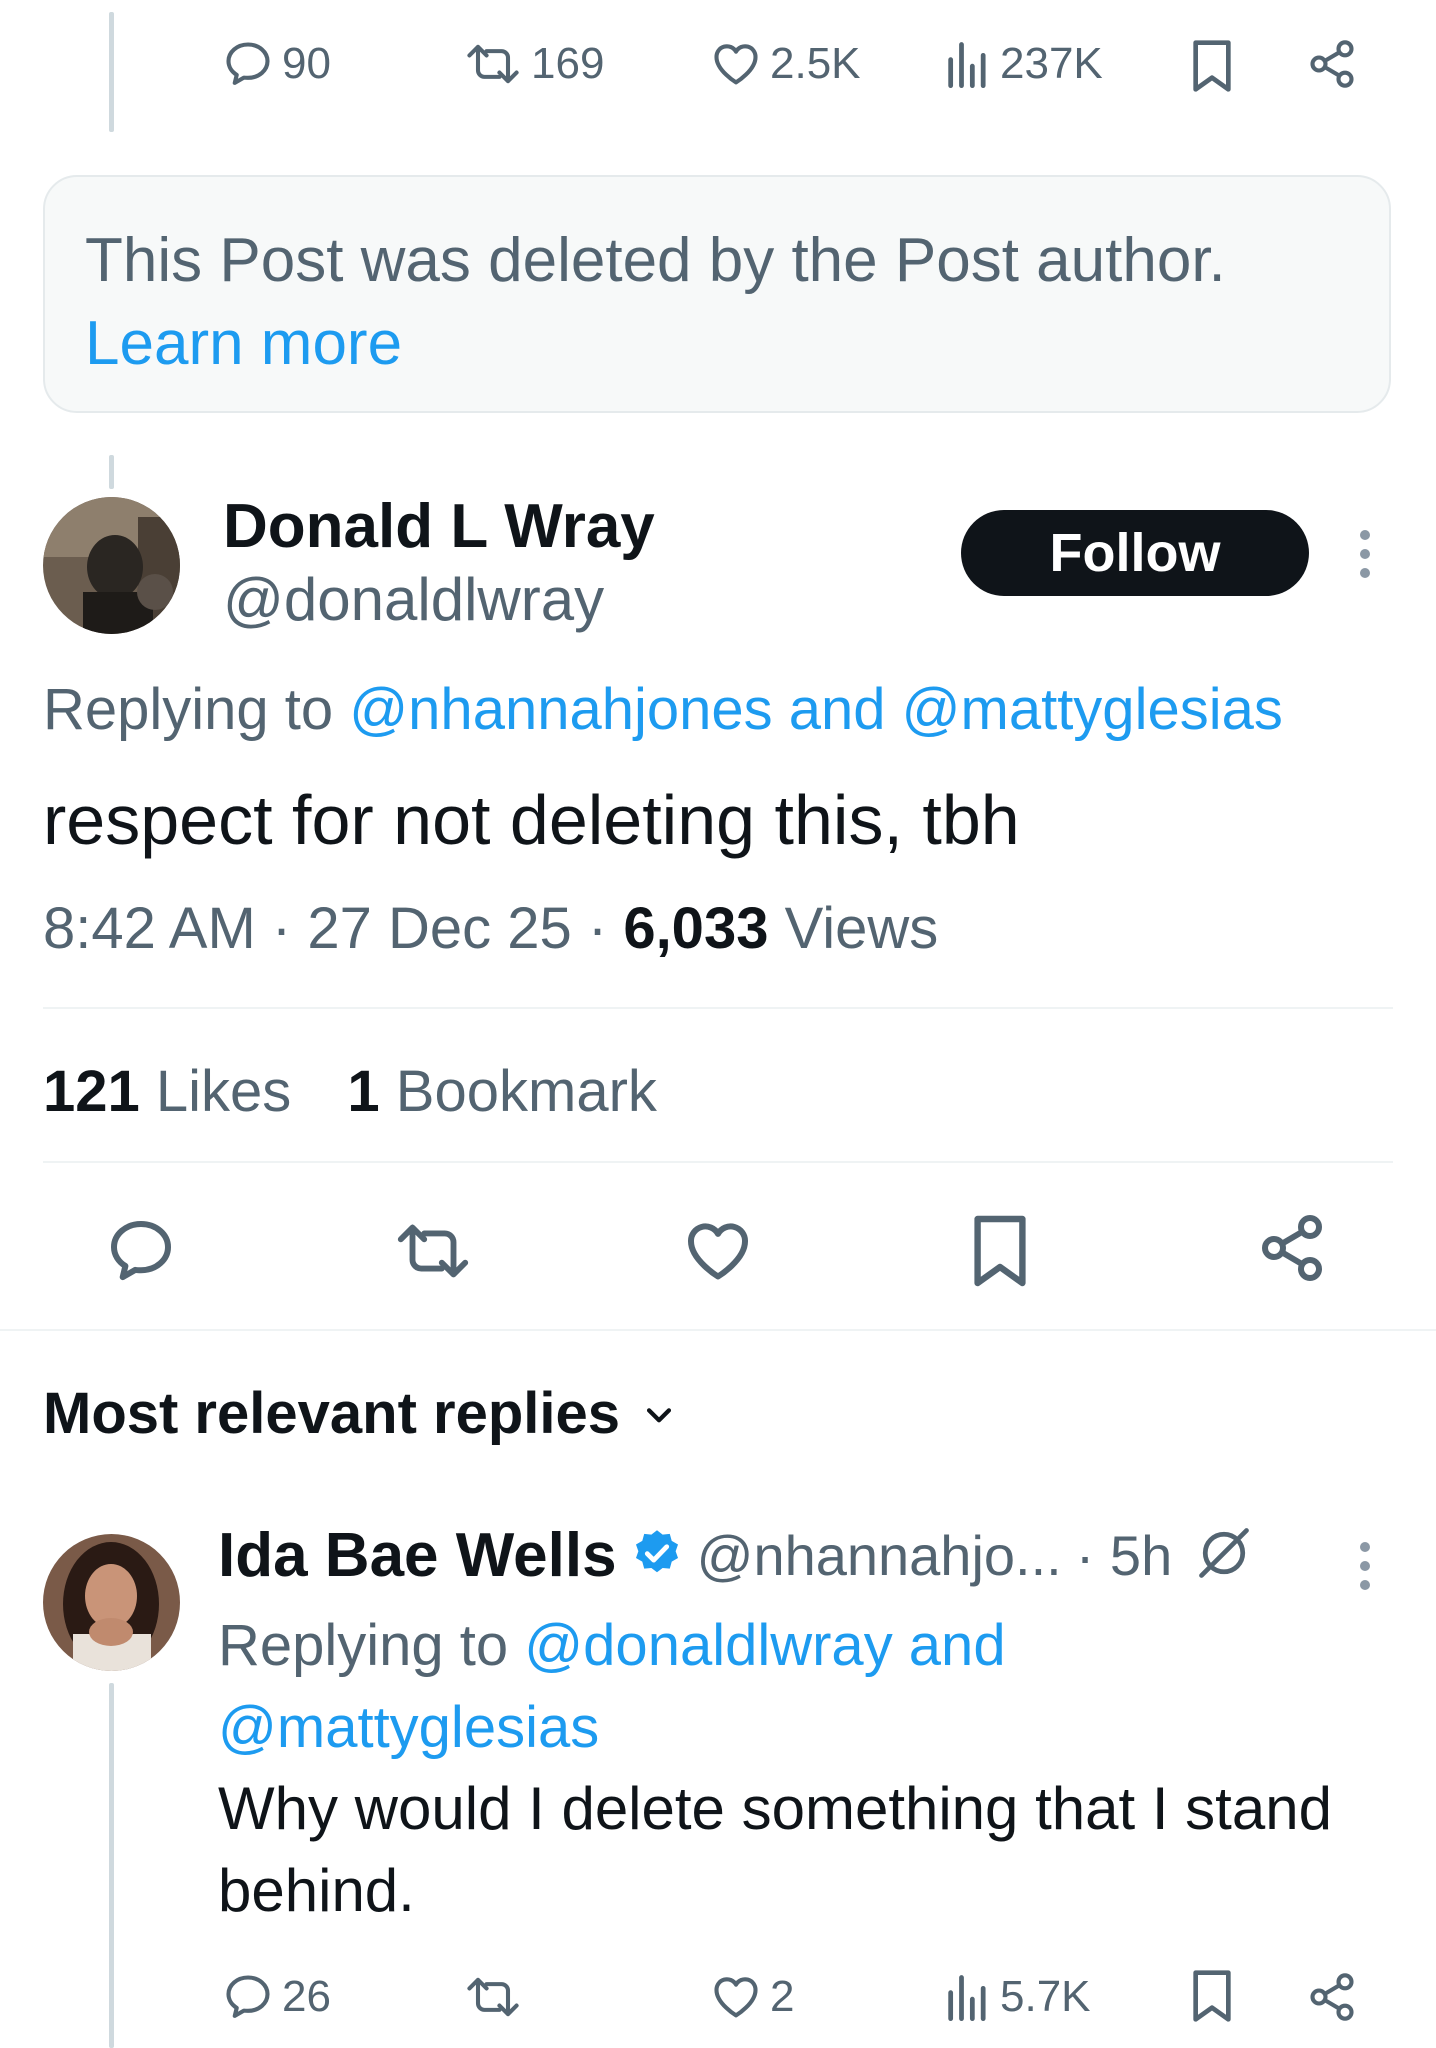  What do you see at coordinates (568, 63) in the screenshot?
I see `repost-count: 169` at bounding box center [568, 63].